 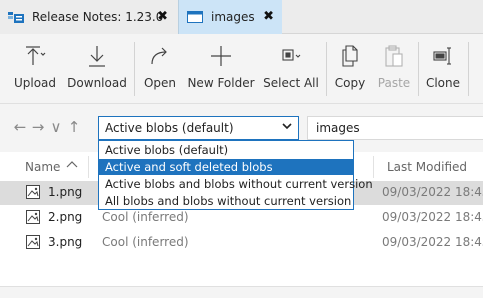 I want to click on new-folder-button: New Folder, so click(x=221, y=69).